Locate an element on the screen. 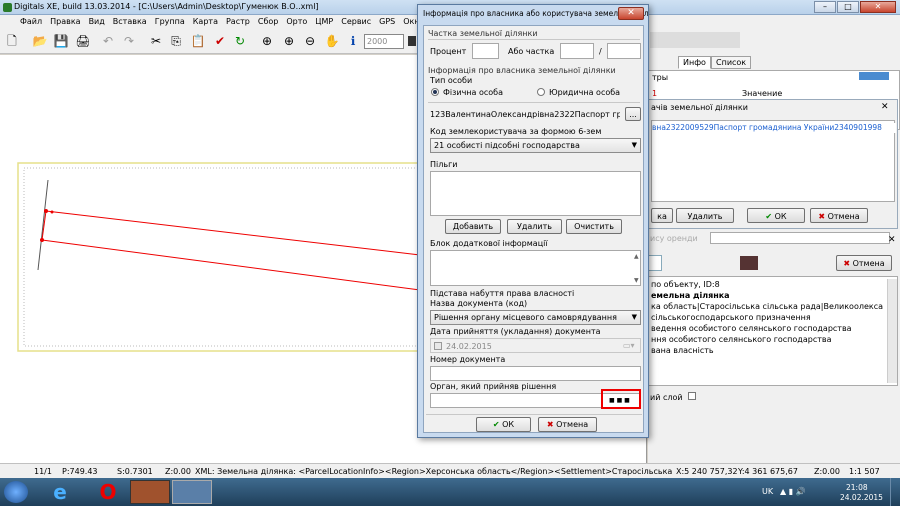 The image size is (900, 506). dialog-cancel-button: ✖ Отмена is located at coordinates (567, 424).